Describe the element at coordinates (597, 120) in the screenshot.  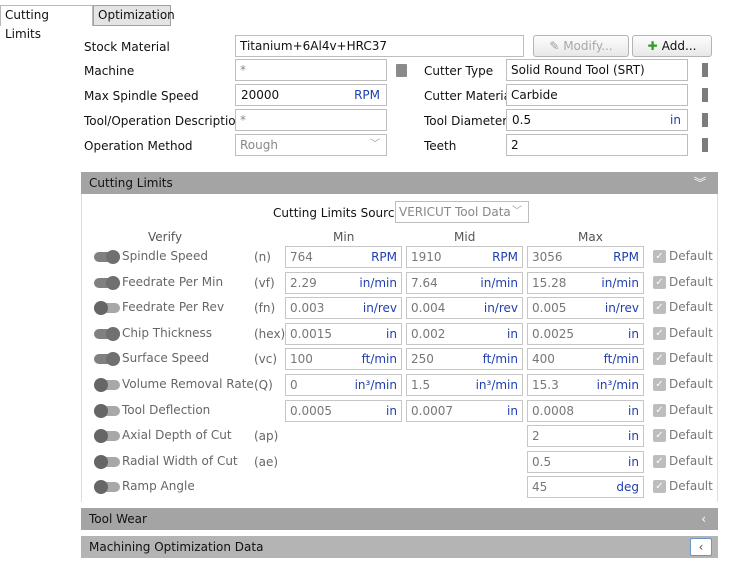
I see `tool-diameter-field: 0.5 in` at that location.